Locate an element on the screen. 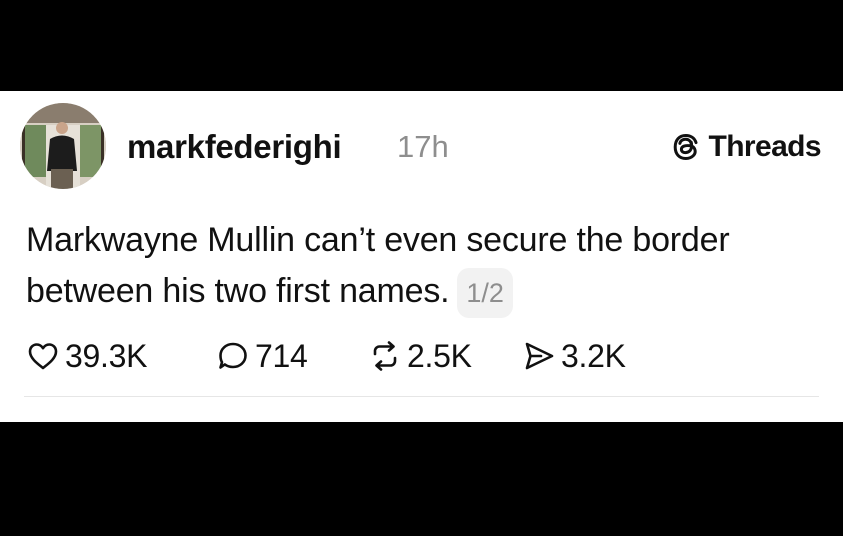 The width and height of the screenshot is (843, 536). like-button: 39.3K is located at coordinates (121, 356).